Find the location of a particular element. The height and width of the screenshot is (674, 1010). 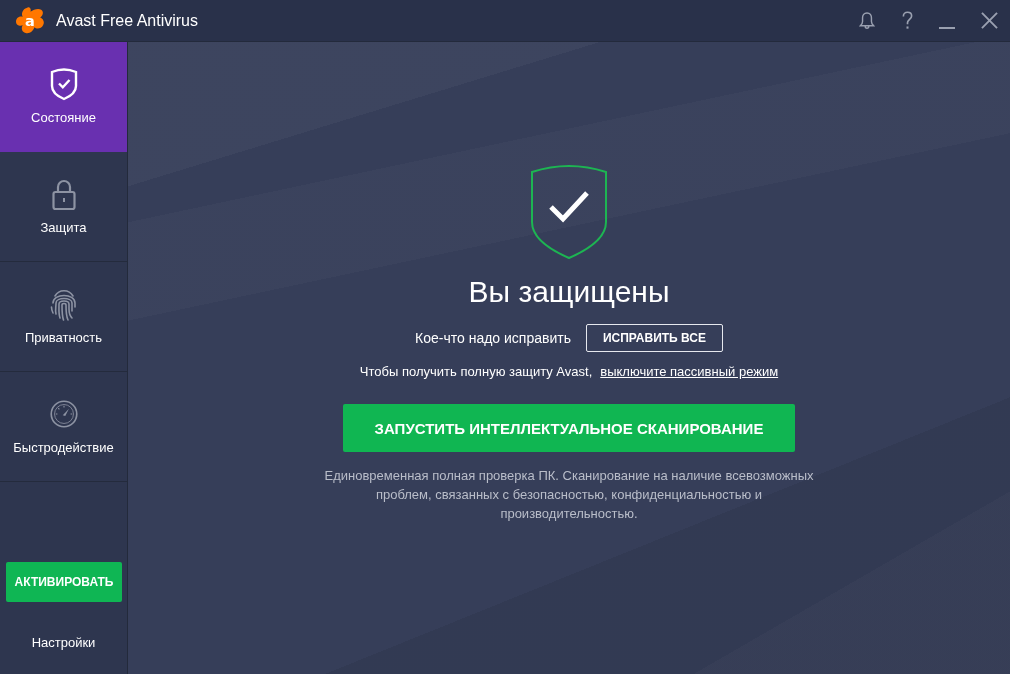

window-title: Avast Free Antivirus is located at coordinates (127, 20).